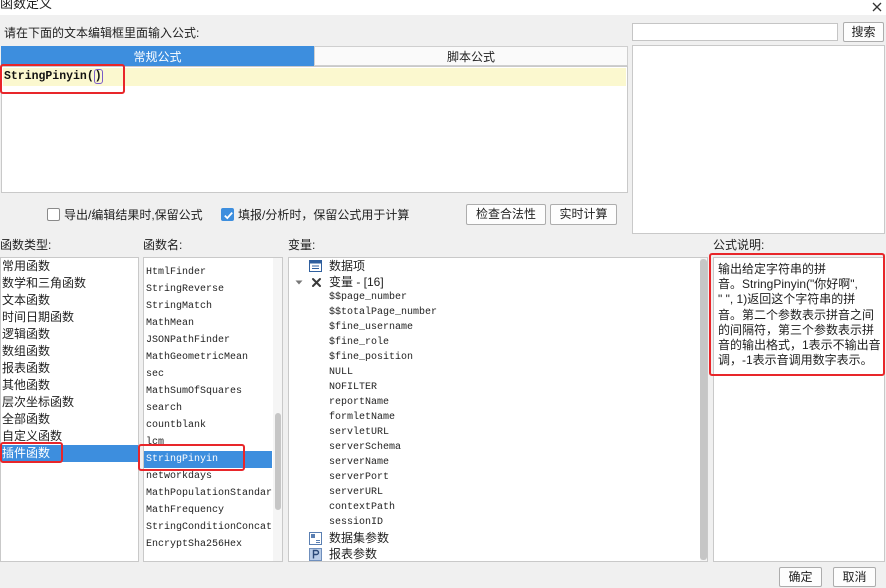 The height and width of the screenshot is (588, 886). I want to click on function-name-item: search, so click(208, 408).